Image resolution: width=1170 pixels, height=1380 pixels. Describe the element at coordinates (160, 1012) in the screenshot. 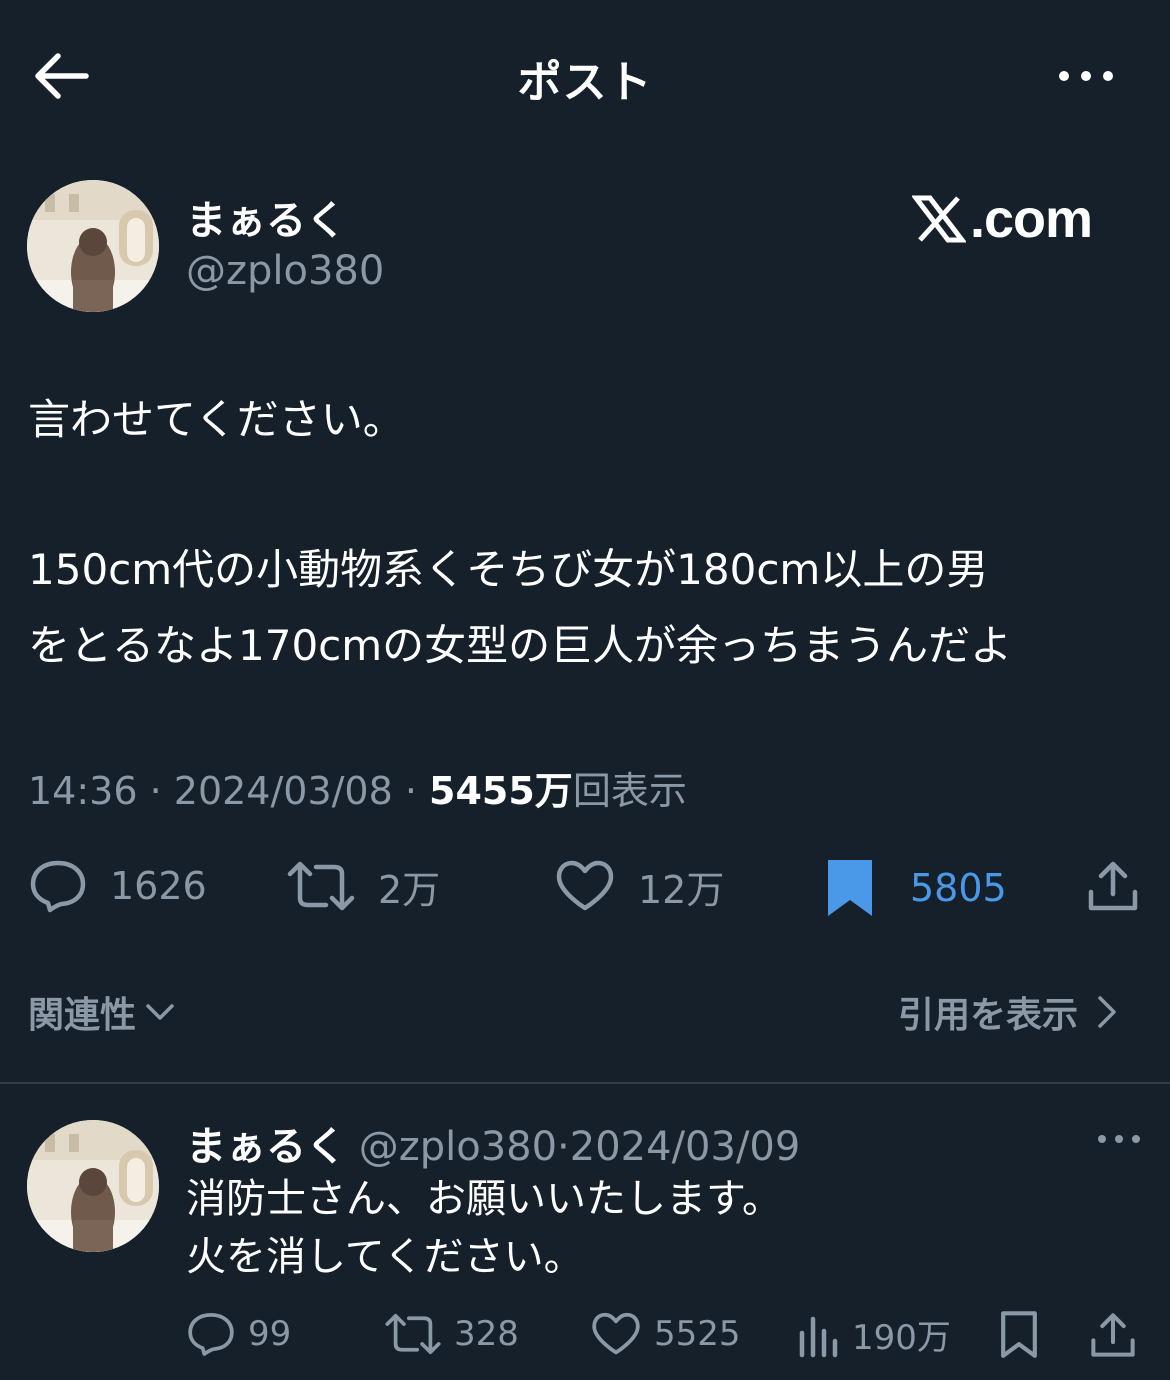

I see `chevron-down-icon` at that location.